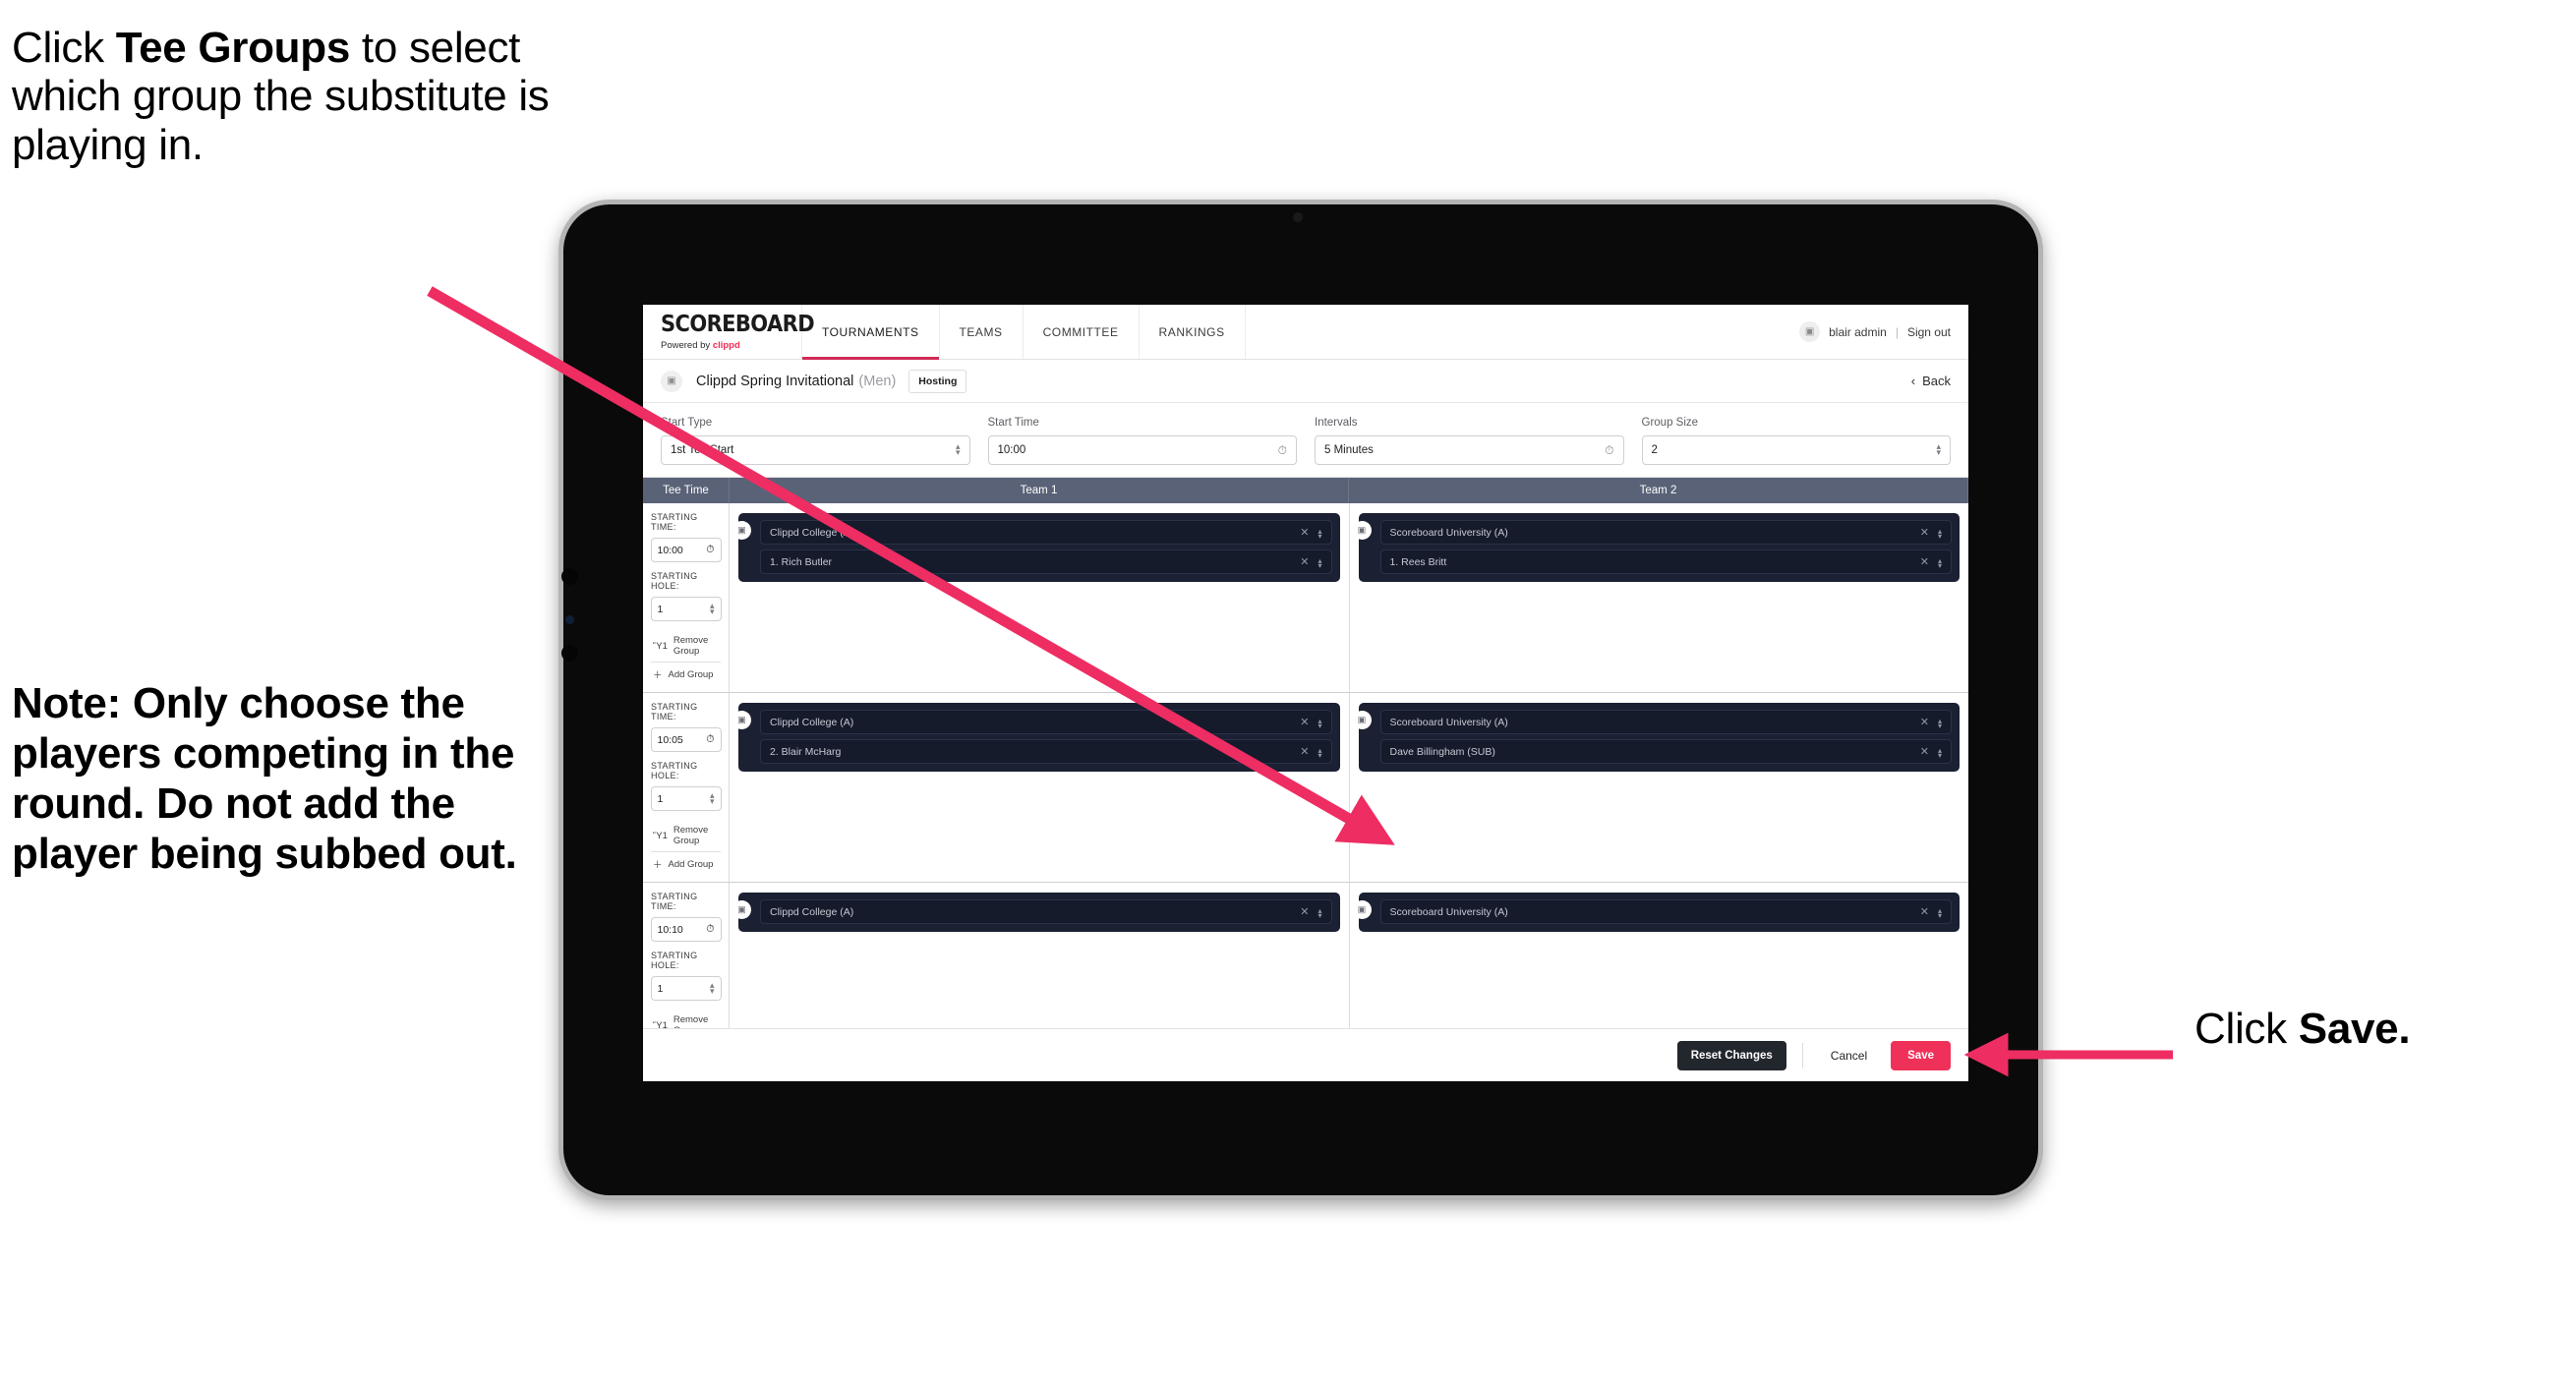 This screenshot has height=1385, width=2576. I want to click on annotation-tee-groups-pre: Click, so click(64, 48).